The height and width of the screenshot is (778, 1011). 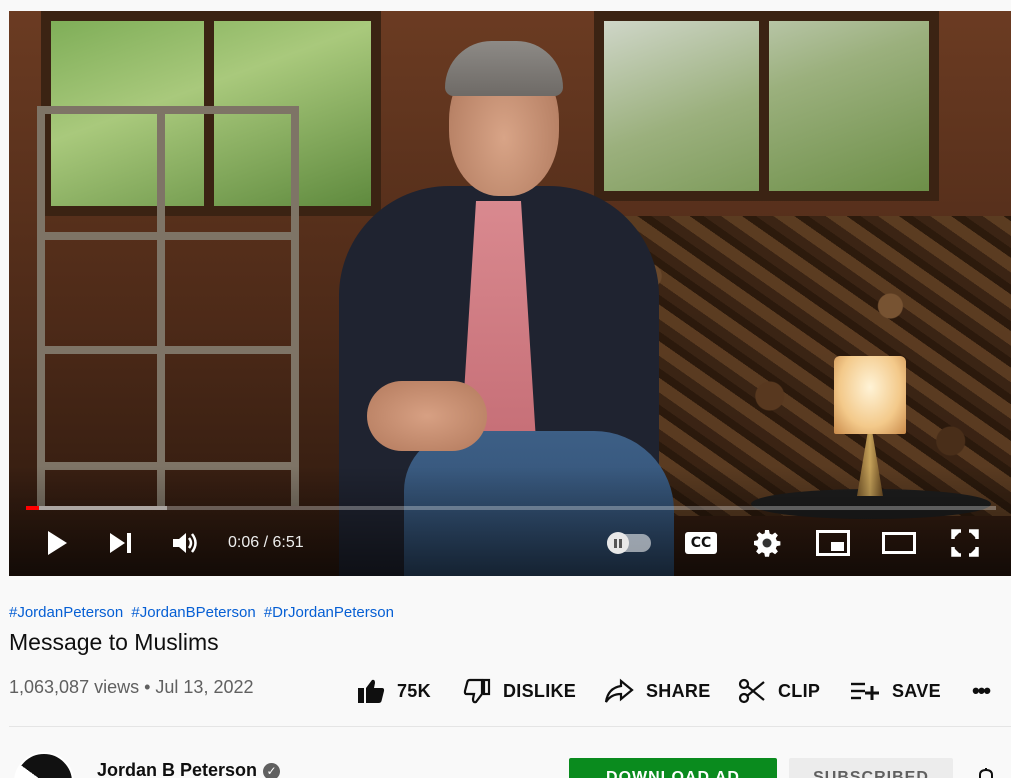 I want to click on play-icon, so click(x=57, y=543).